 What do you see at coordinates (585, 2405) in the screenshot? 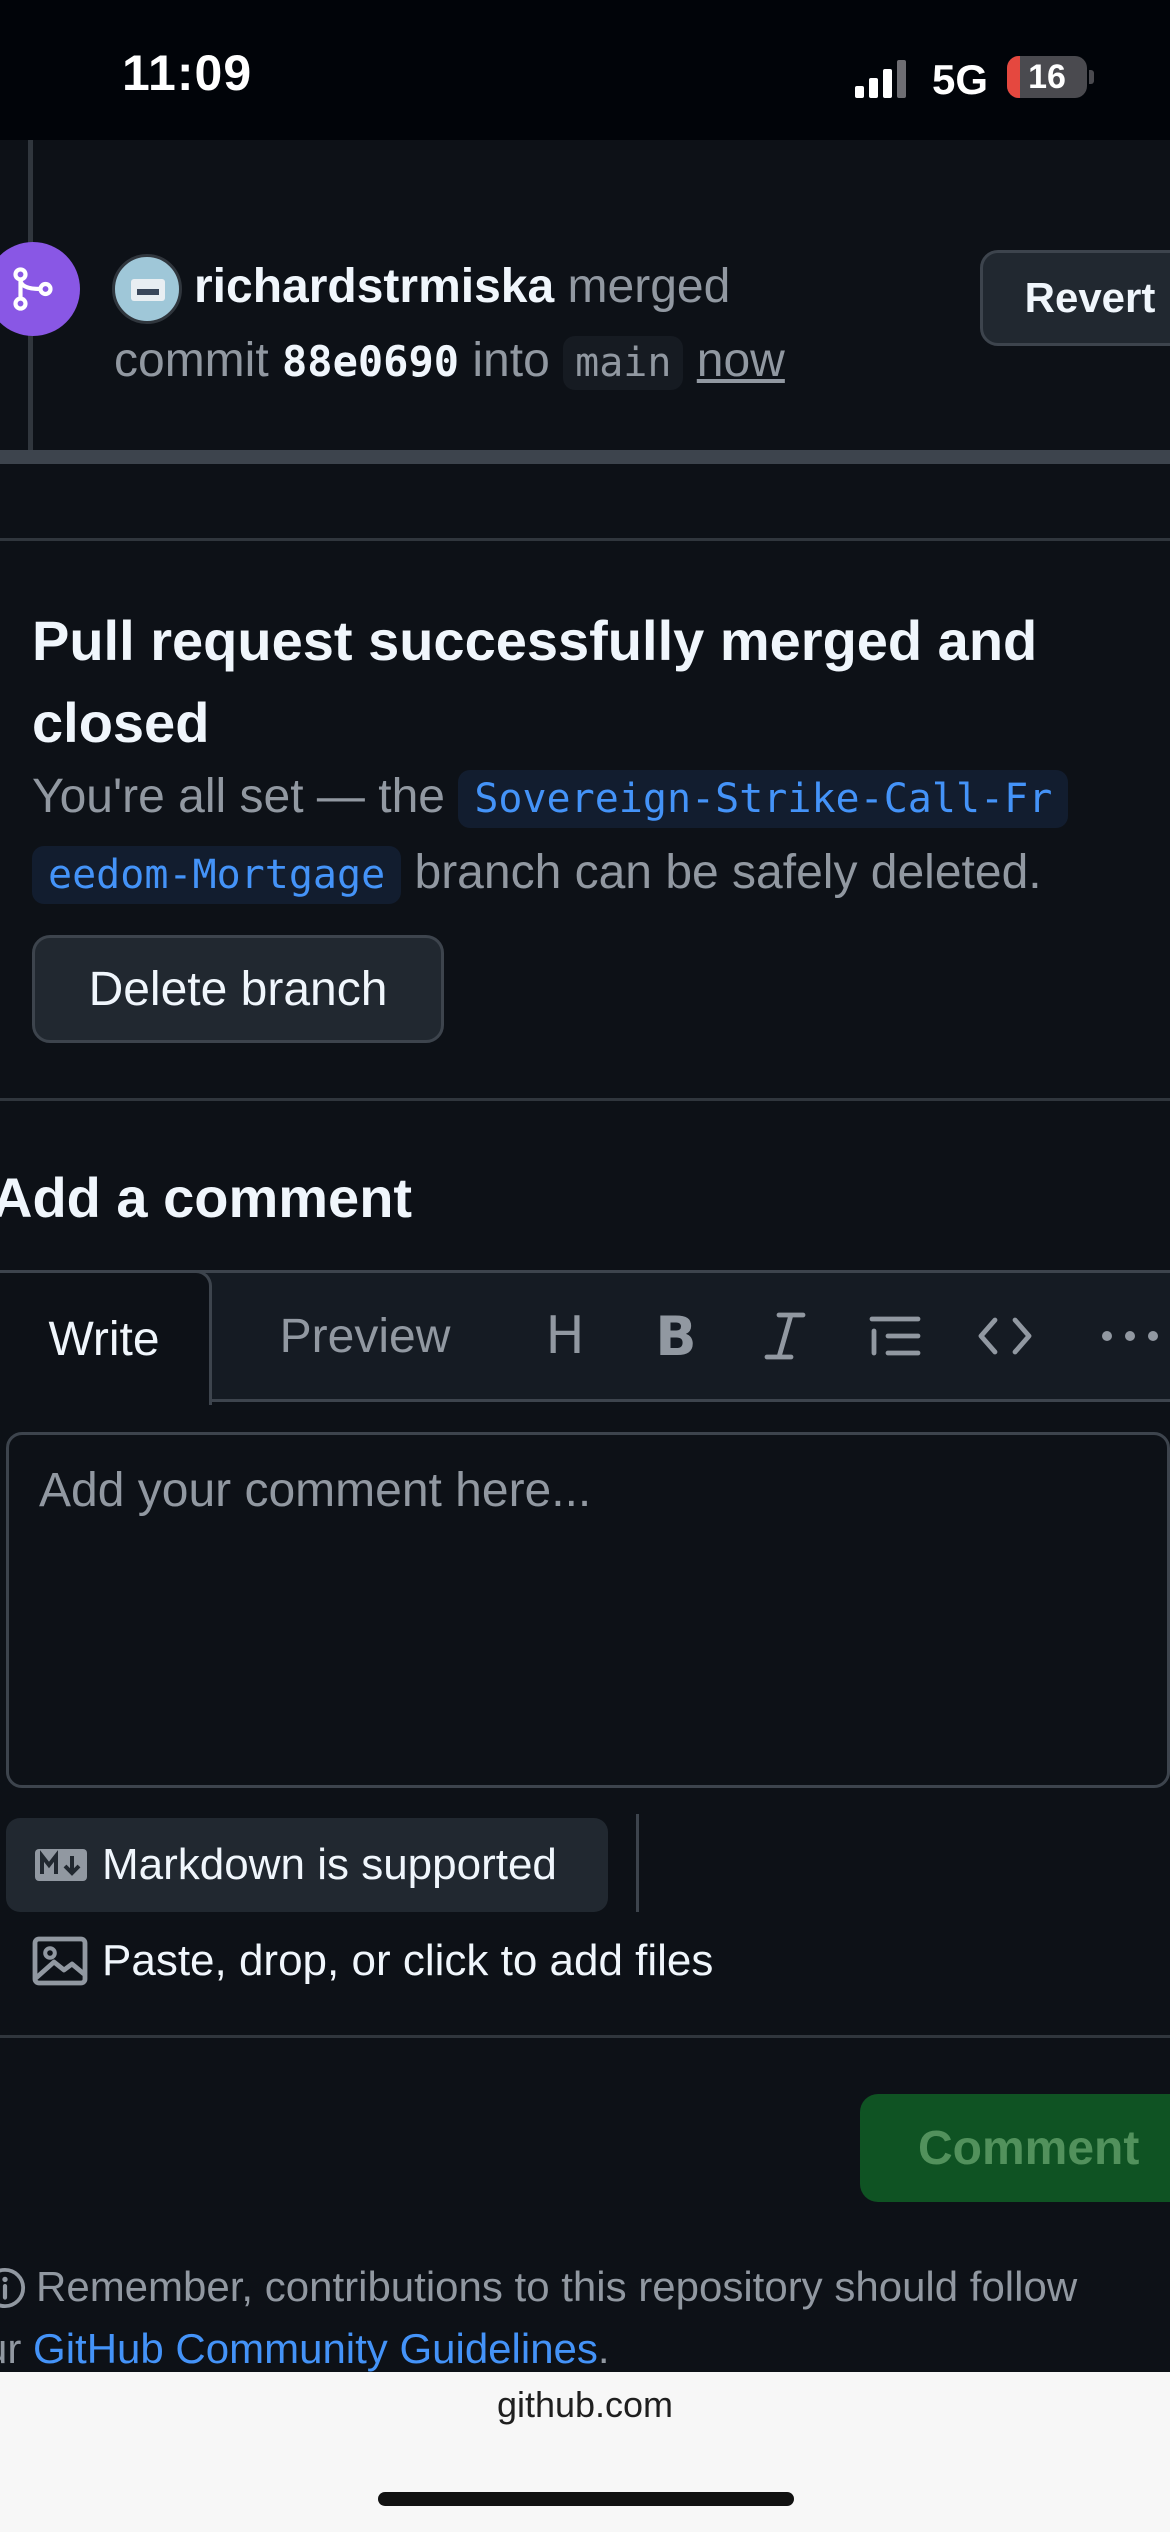
I see `url-label: github.com` at bounding box center [585, 2405].